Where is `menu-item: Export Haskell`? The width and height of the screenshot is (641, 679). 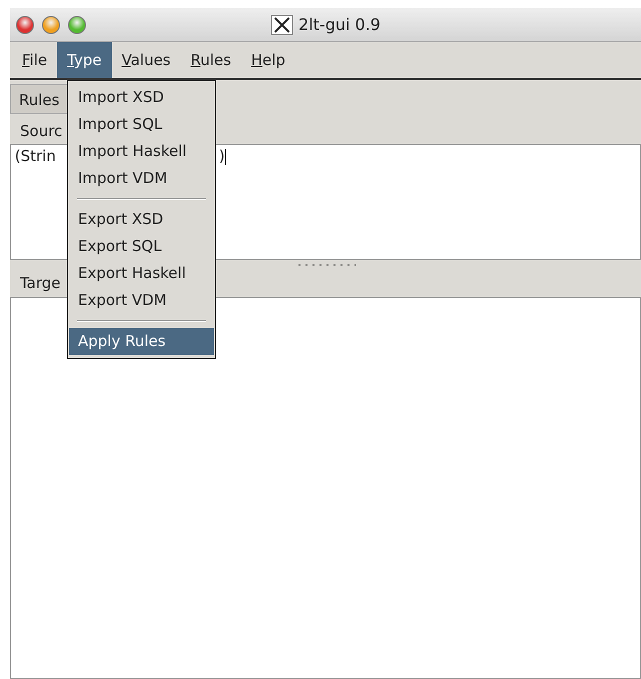 menu-item: Export Haskell is located at coordinates (141, 273).